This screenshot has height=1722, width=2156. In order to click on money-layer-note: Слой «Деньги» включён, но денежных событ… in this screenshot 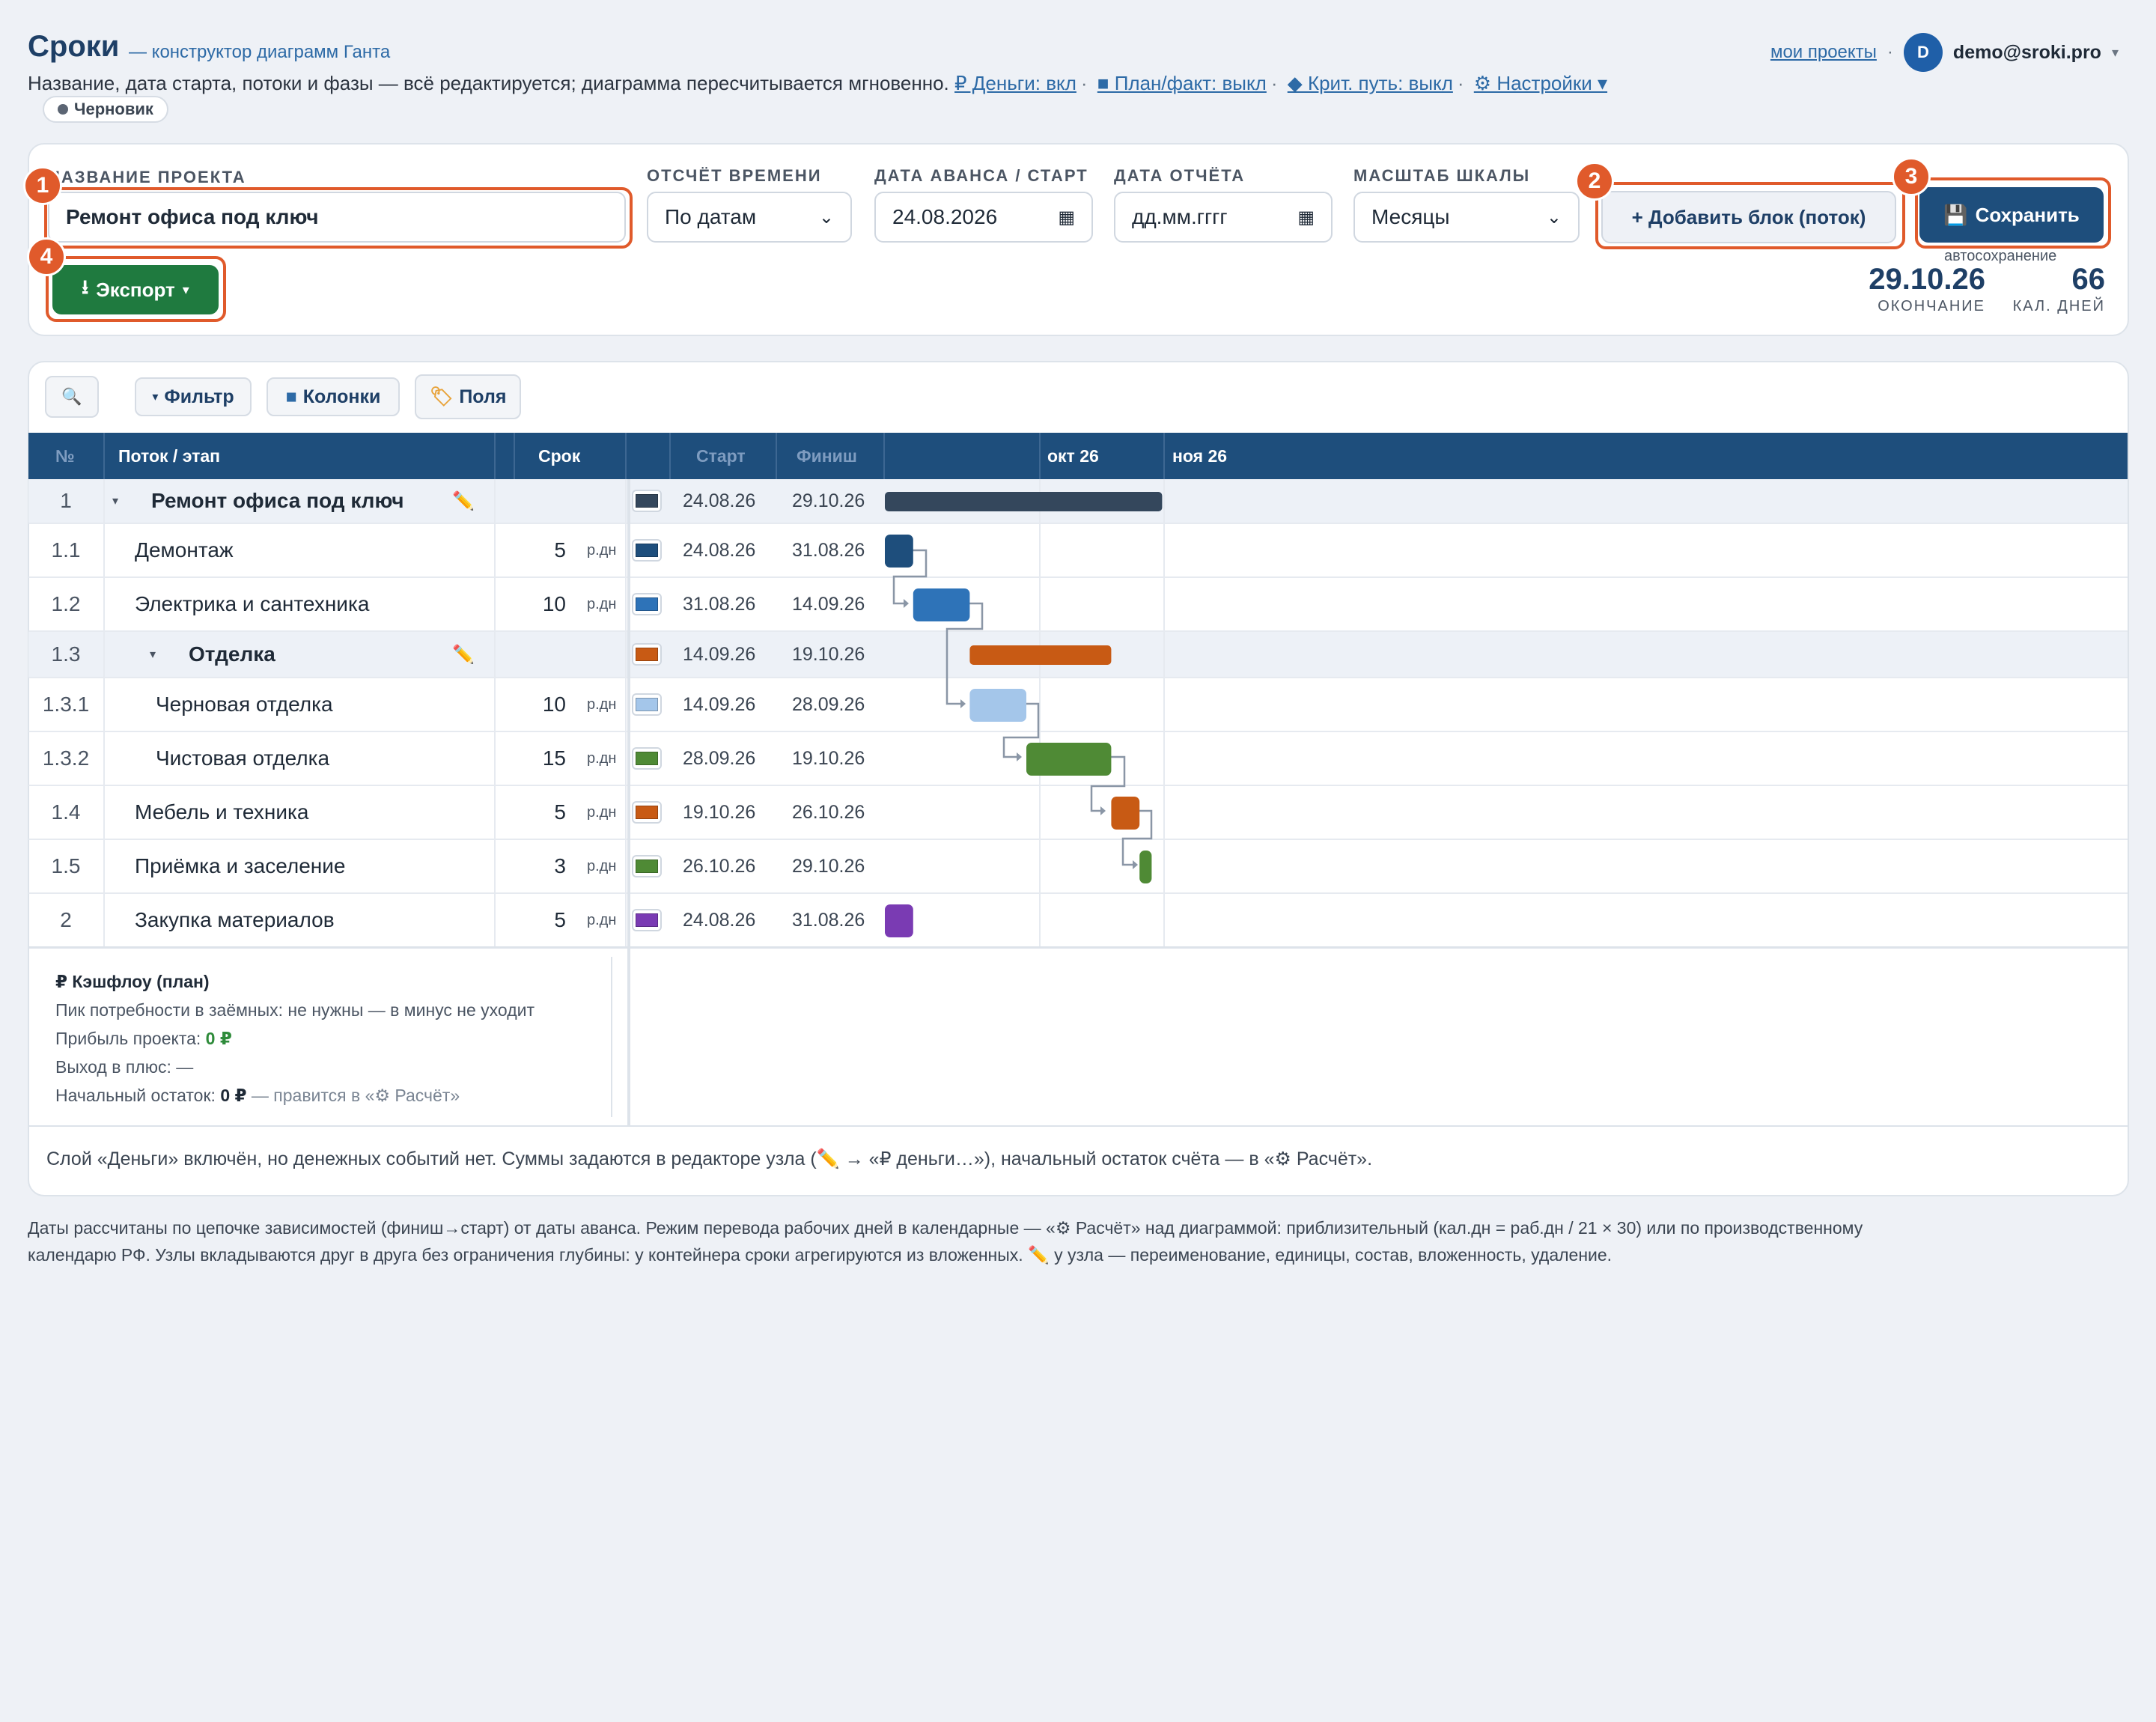, I will do `click(709, 1158)`.